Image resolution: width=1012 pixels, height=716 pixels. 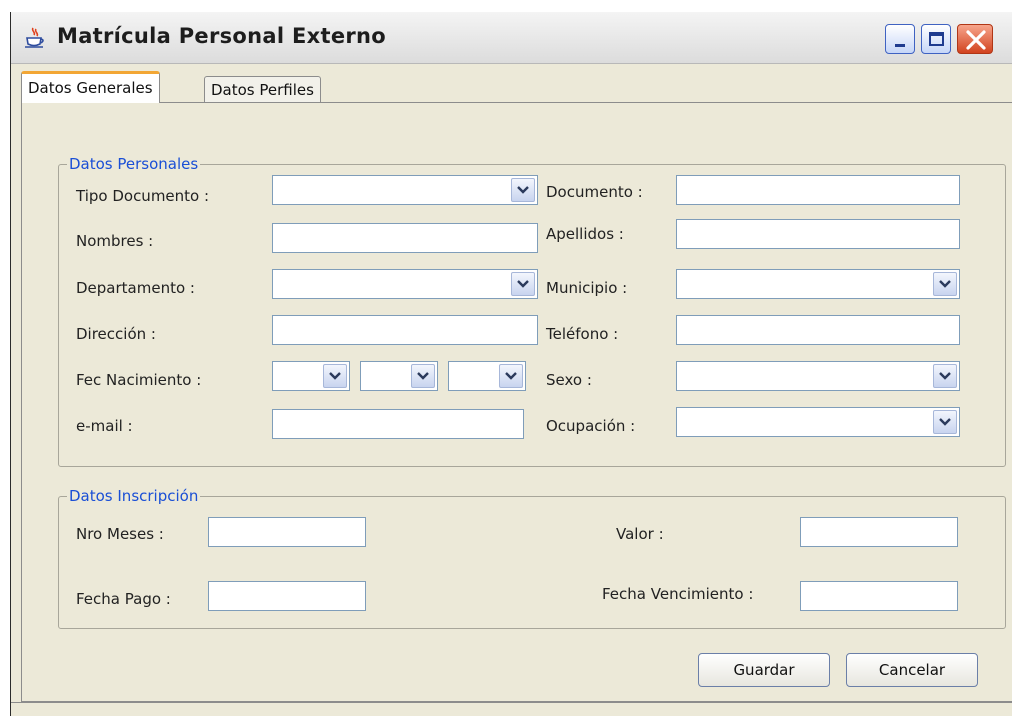 I want to click on cancelar-button: Cancelar, so click(x=912, y=670).